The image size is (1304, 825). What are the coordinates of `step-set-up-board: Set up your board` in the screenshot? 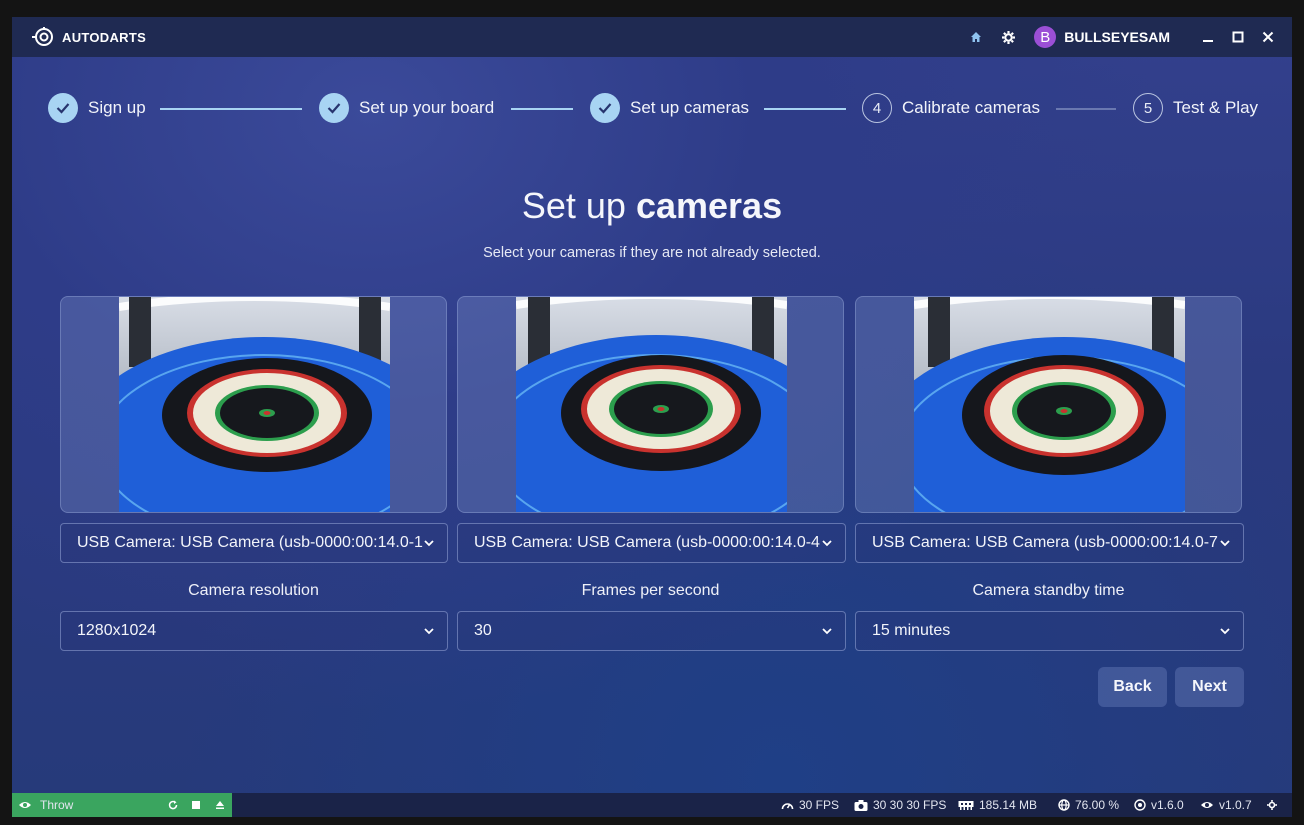 It's located at (406, 108).